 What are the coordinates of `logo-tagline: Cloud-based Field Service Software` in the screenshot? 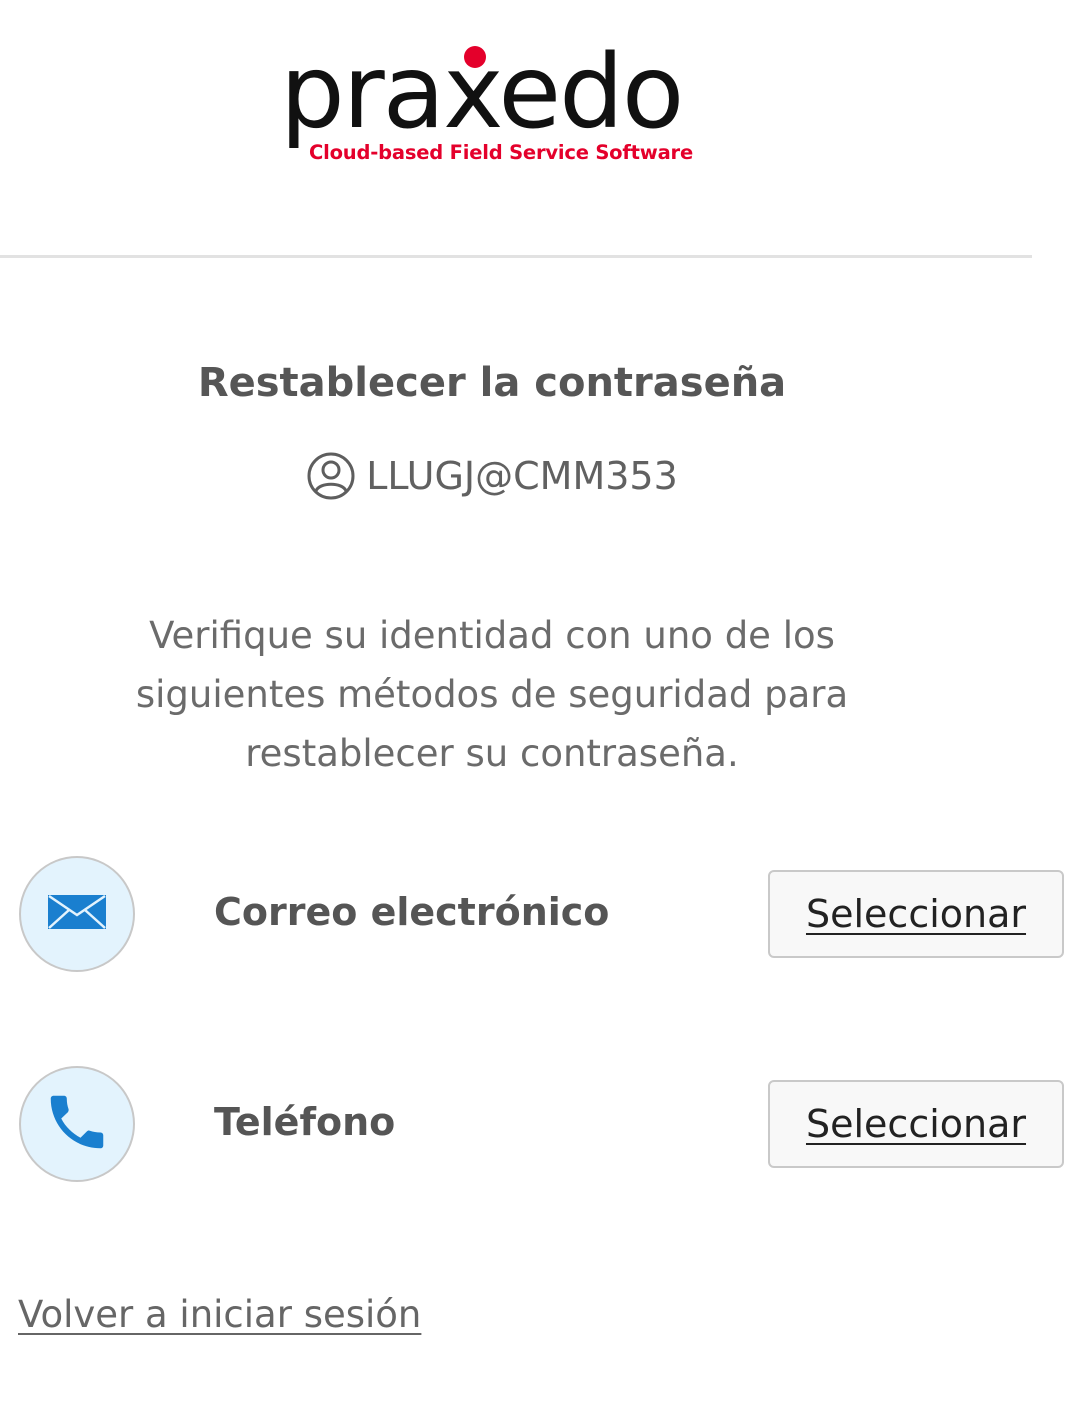 It's located at (501, 152).